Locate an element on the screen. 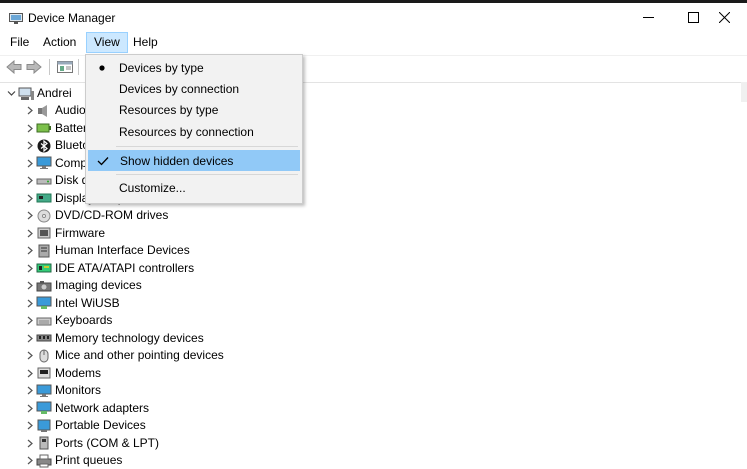 The width and height of the screenshot is (747, 469). bullet-icon is located at coordinates (102, 68).